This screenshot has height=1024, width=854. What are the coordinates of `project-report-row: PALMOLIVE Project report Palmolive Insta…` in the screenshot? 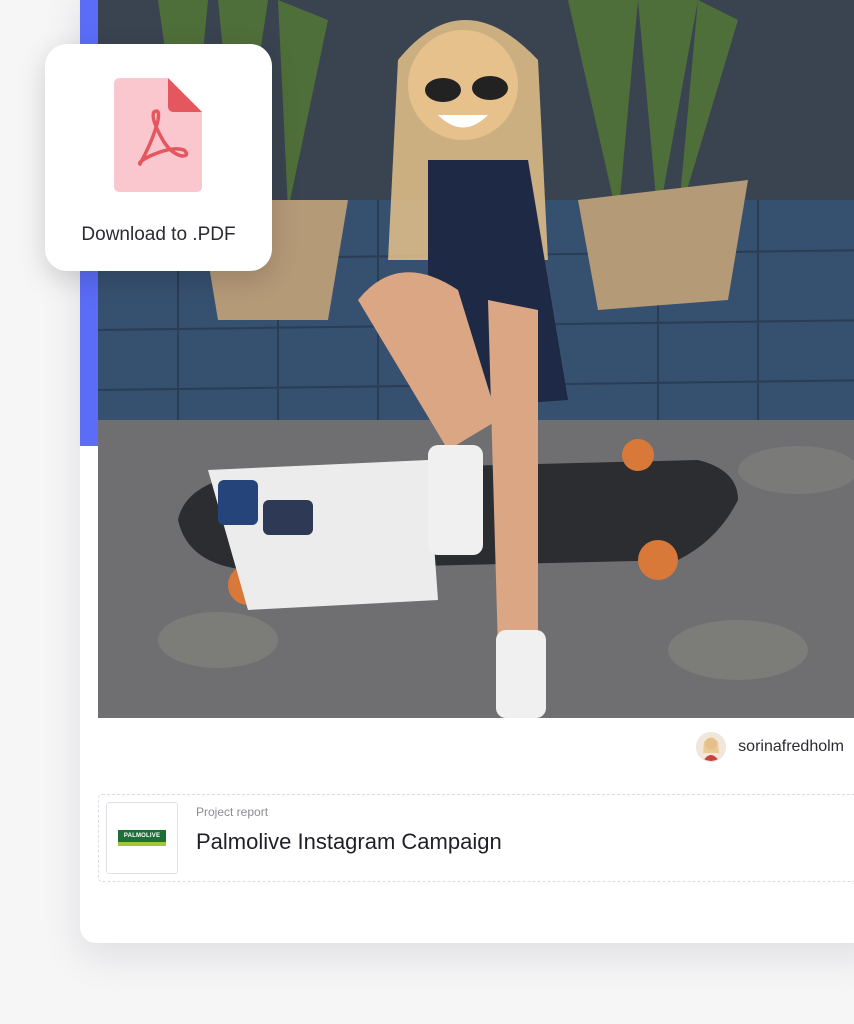 It's located at (476, 838).